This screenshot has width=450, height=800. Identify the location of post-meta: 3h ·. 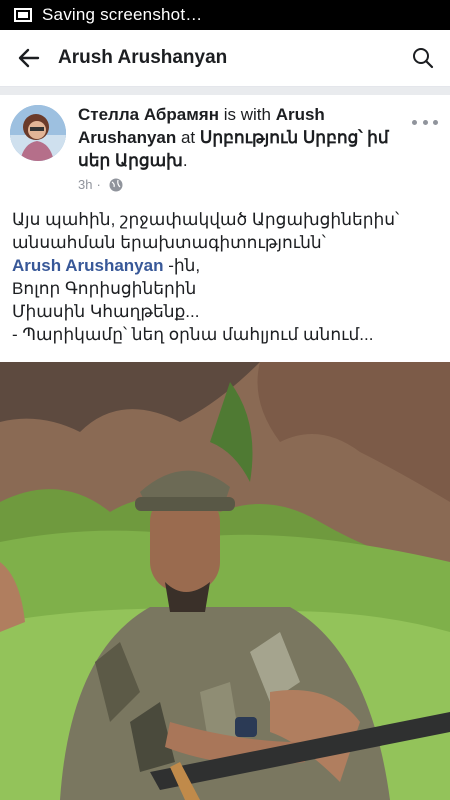
(100, 184).